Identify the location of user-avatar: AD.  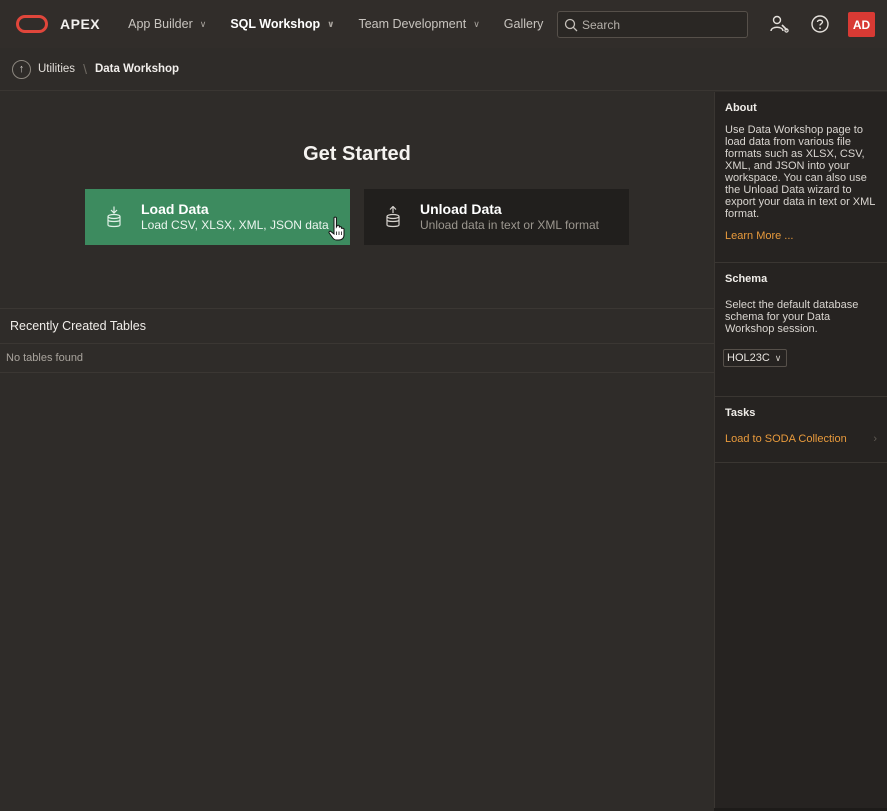
(861, 24).